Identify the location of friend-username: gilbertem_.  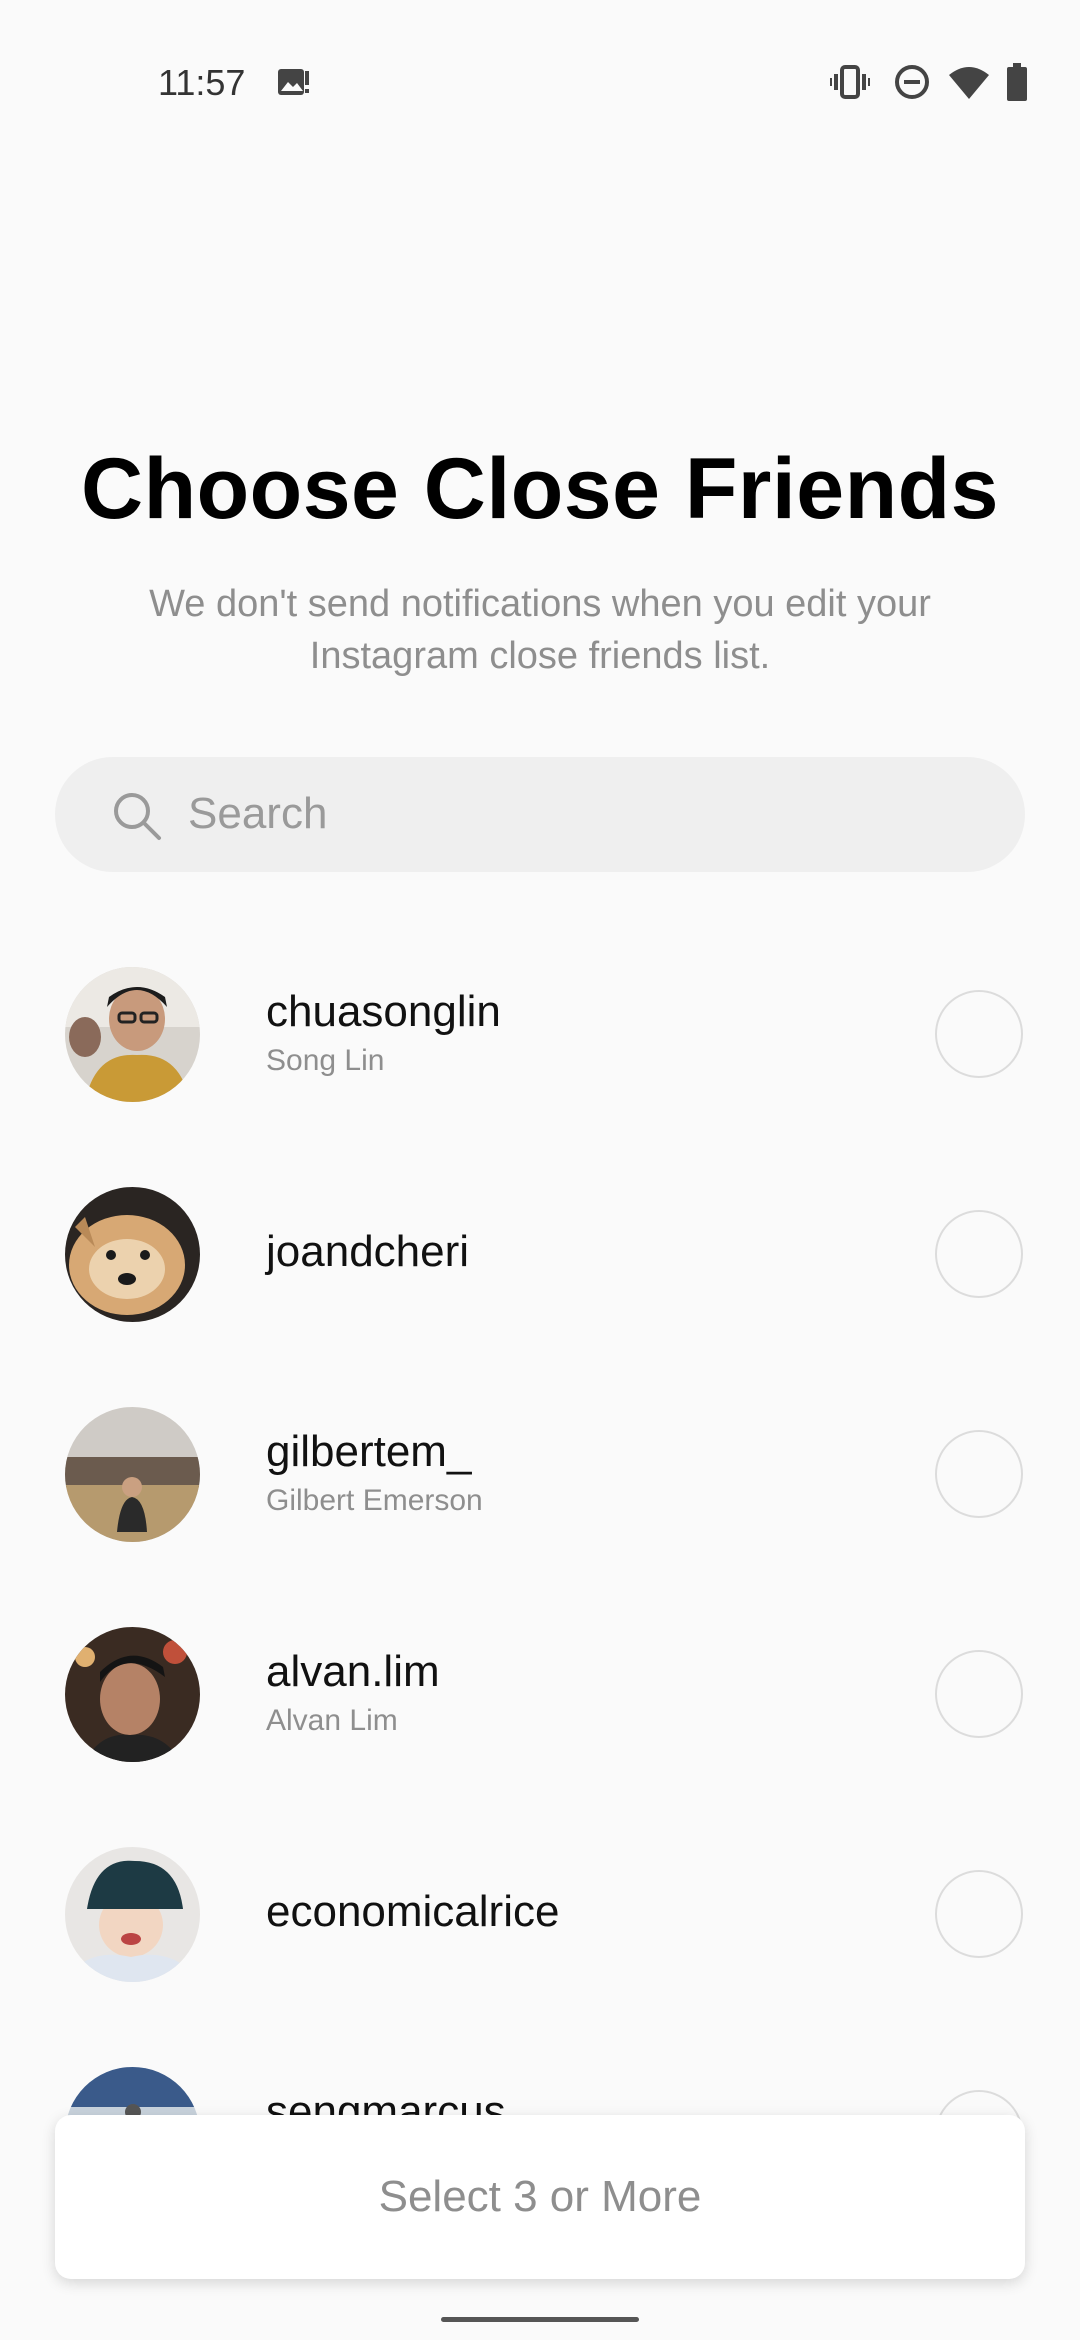
(369, 1451).